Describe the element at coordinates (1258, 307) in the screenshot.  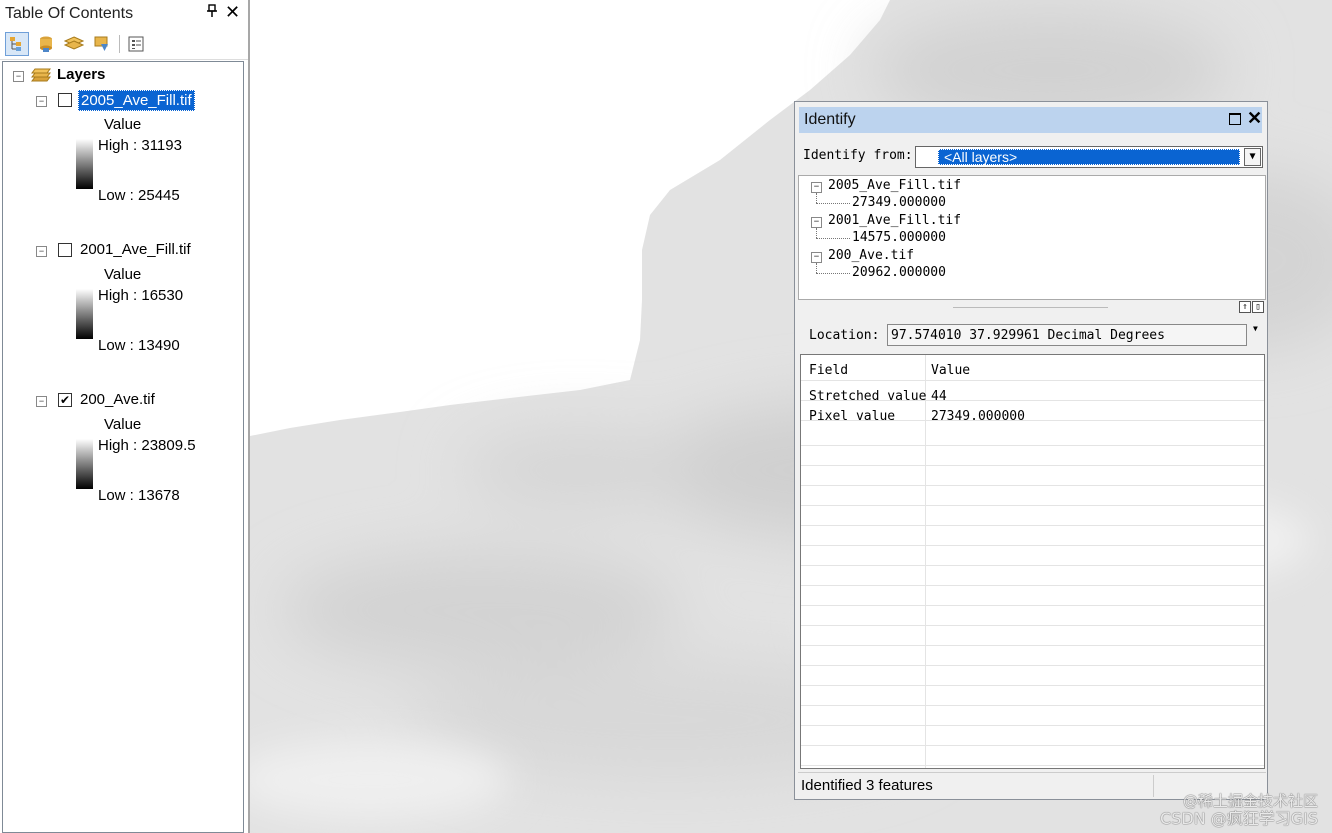
I see `split-view-icon: ▯` at that location.